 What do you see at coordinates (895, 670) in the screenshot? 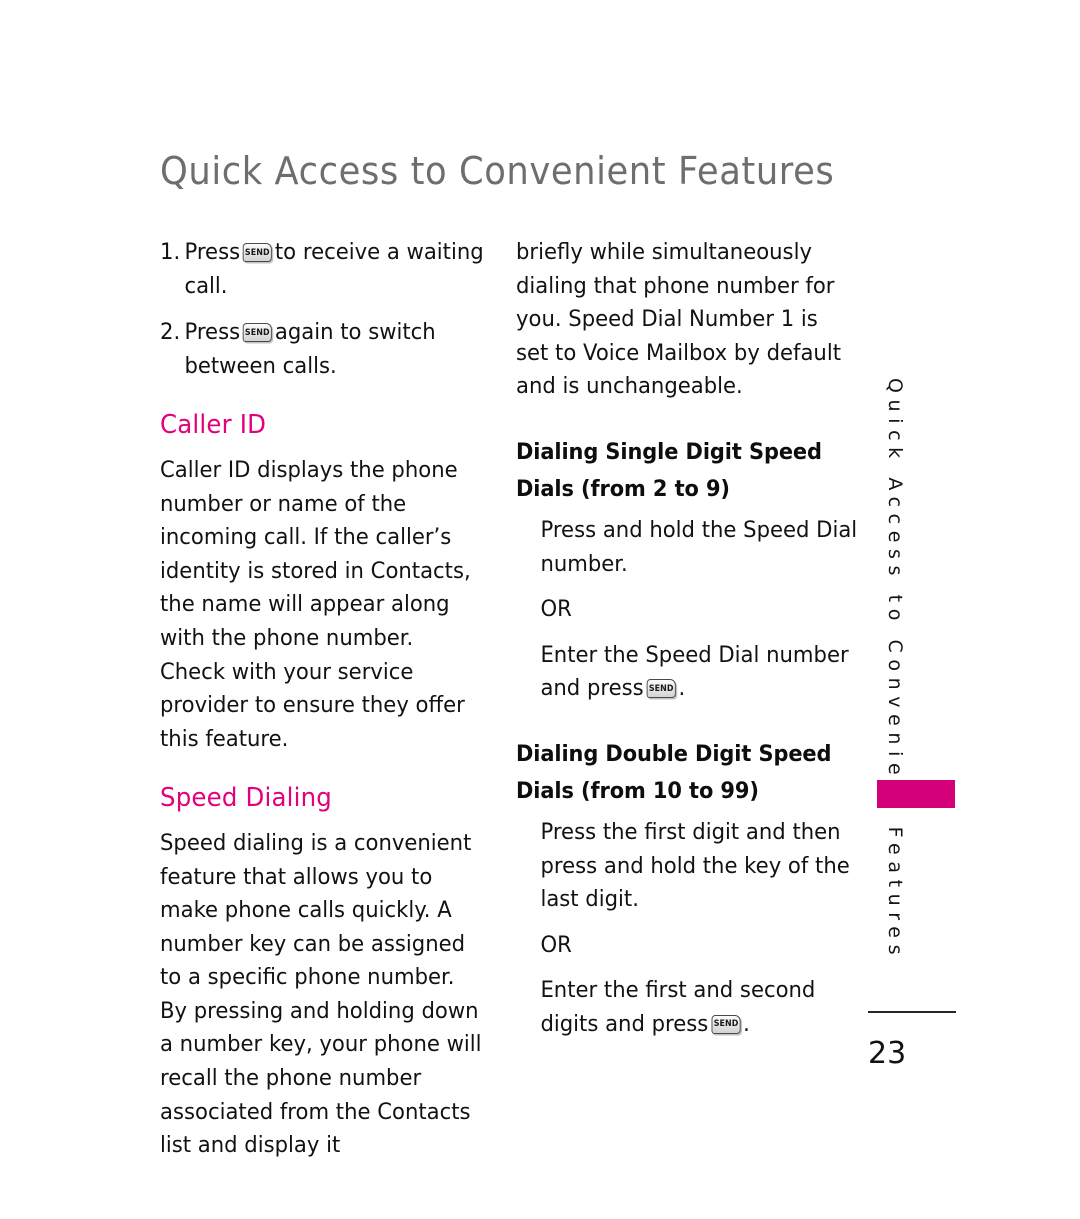
I see `side-tab-label: Quick Access to Convenient Features` at bounding box center [895, 670].